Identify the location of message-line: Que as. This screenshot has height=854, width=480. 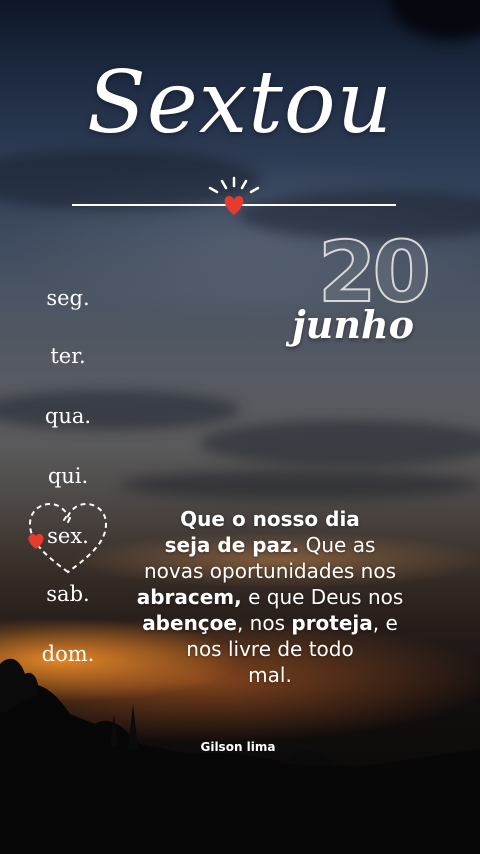
(337, 545).